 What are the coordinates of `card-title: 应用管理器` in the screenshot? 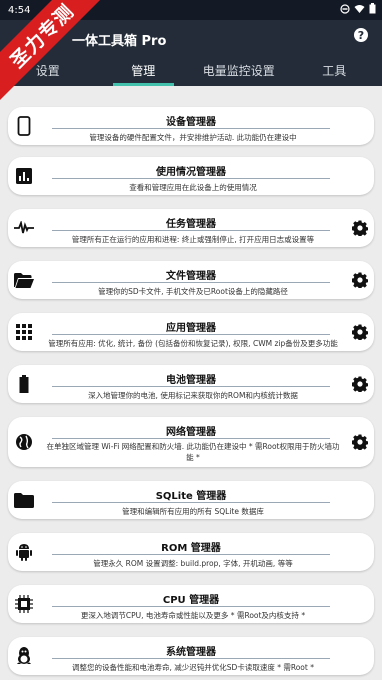 It's located at (191, 328).